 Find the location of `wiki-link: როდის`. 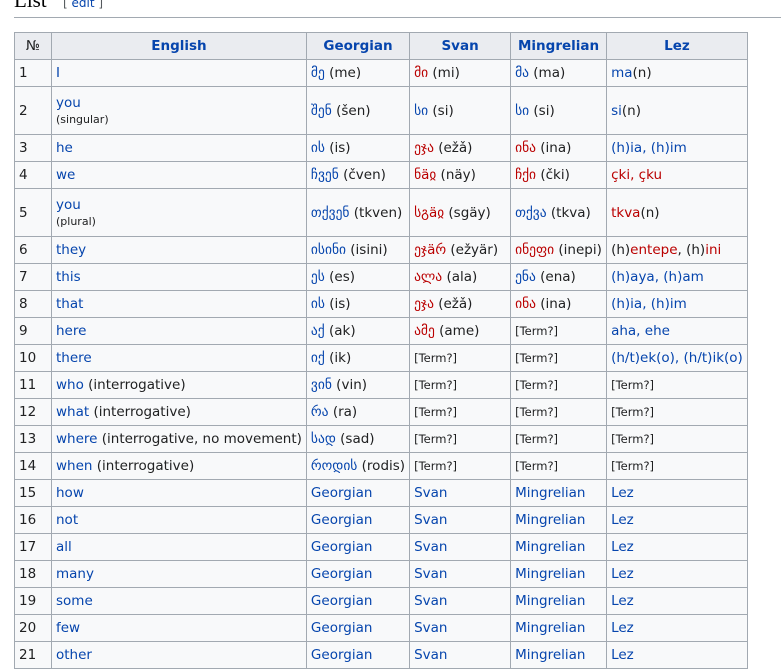

wiki-link: როდის is located at coordinates (334, 466).